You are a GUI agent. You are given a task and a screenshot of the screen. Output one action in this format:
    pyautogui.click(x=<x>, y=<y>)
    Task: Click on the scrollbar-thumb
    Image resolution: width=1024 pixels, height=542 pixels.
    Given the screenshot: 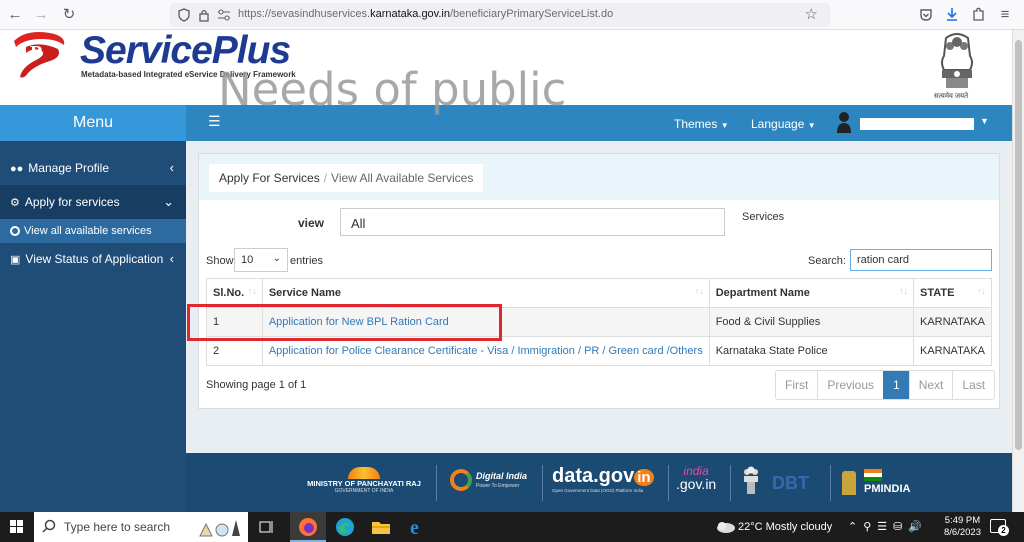 What is the action you would take?
    pyautogui.click(x=1018, y=245)
    